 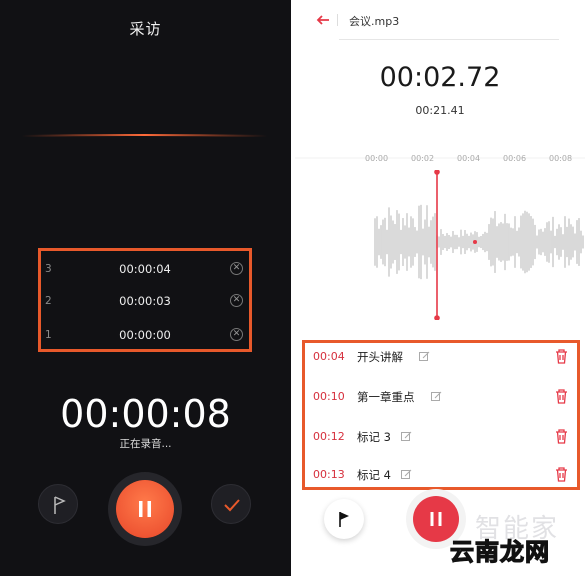 I want to click on elapsed-time: 00:00:08, so click(x=145, y=414).